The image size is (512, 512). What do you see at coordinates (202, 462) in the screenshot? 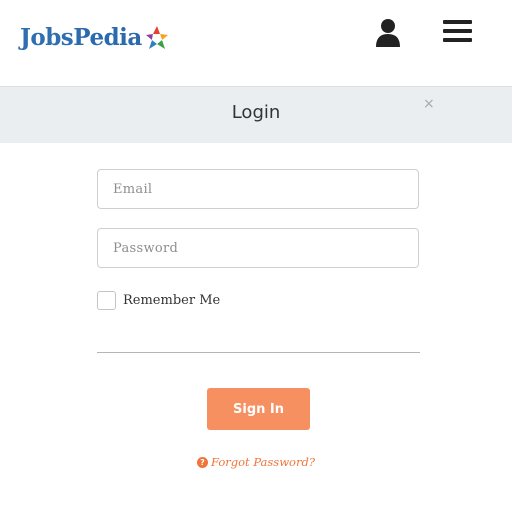
I see `question-circle-icon: ?` at bounding box center [202, 462].